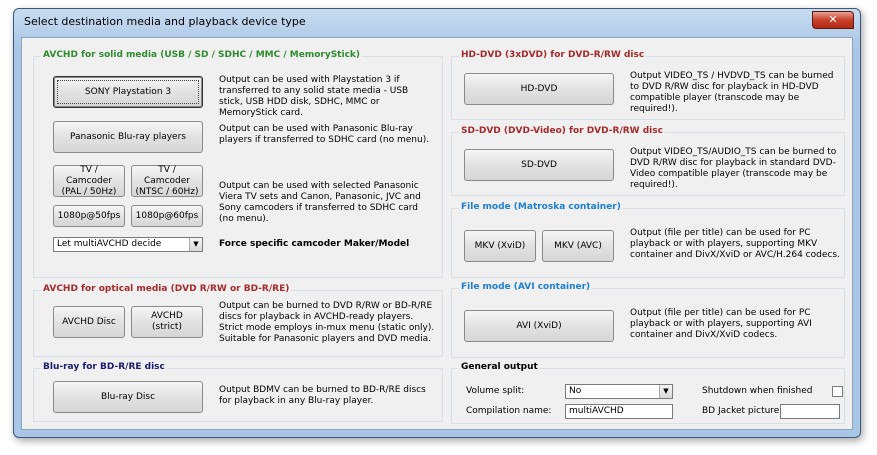 This screenshot has height=455, width=877. Describe the element at coordinates (314, 244) in the screenshot. I see `maker-label: Force specific camcoder Maker/Model` at that location.